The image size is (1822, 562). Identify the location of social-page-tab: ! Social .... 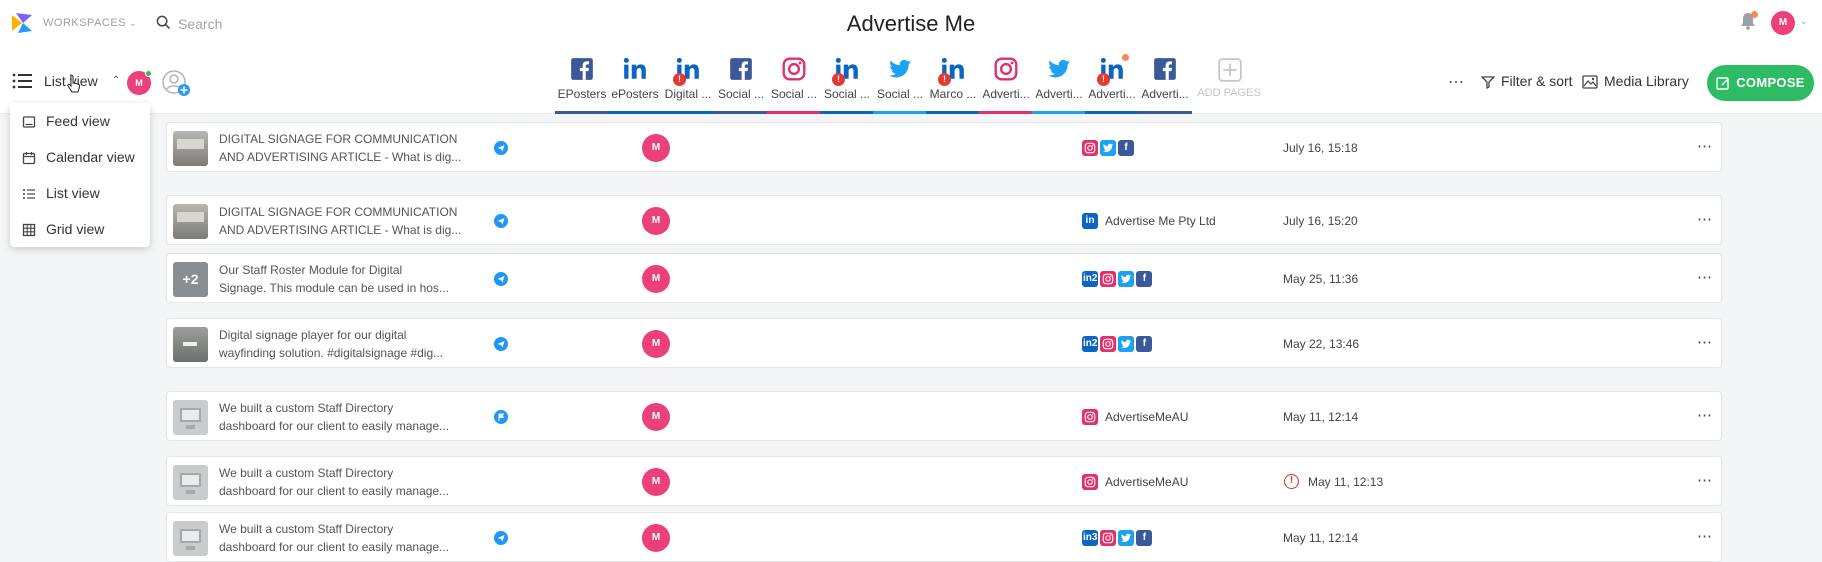
(847, 81).